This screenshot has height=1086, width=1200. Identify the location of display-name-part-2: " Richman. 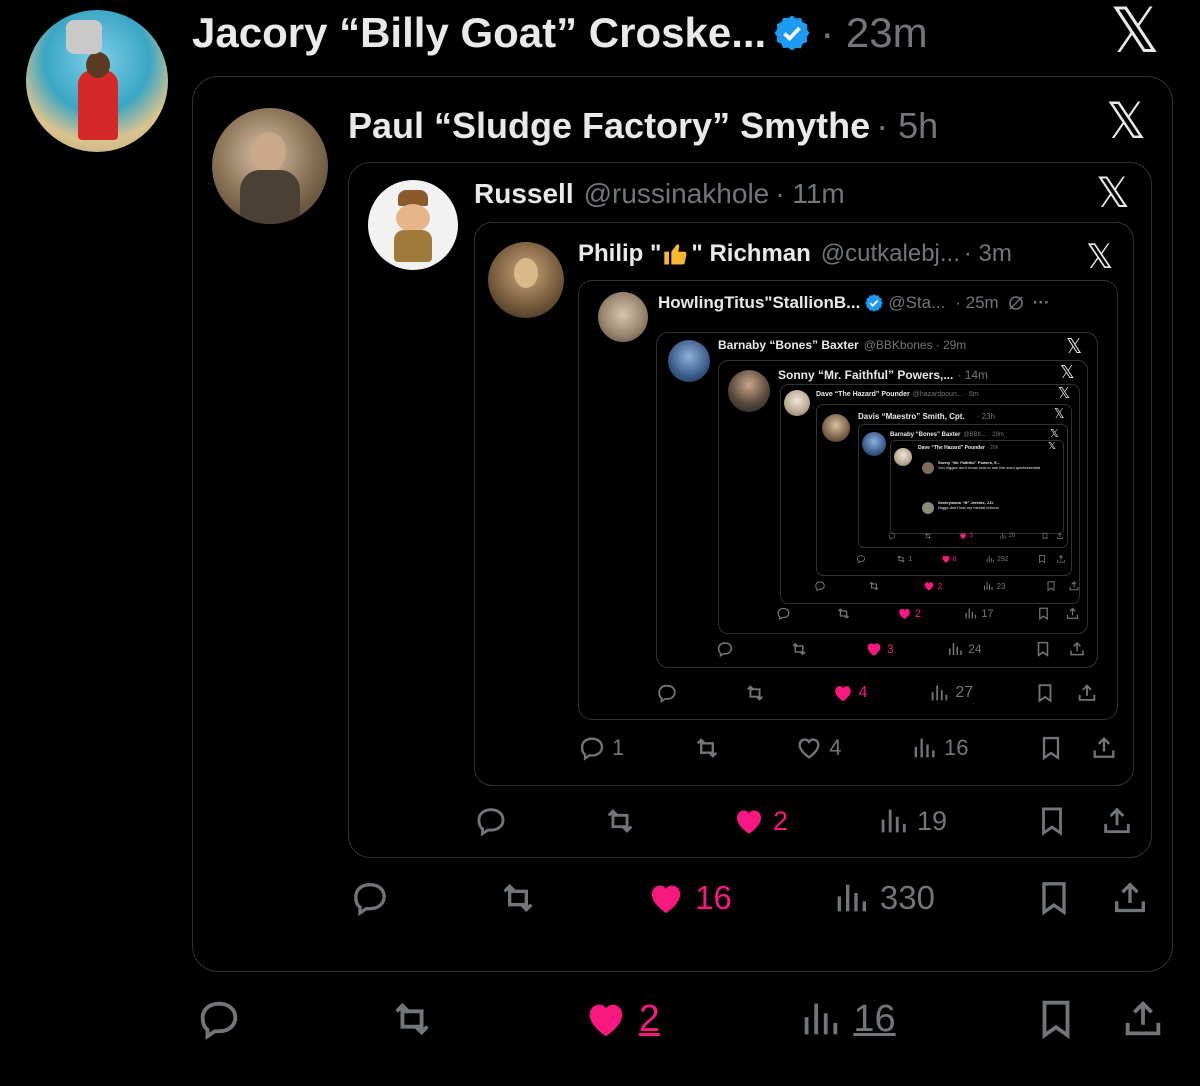
(750, 254).